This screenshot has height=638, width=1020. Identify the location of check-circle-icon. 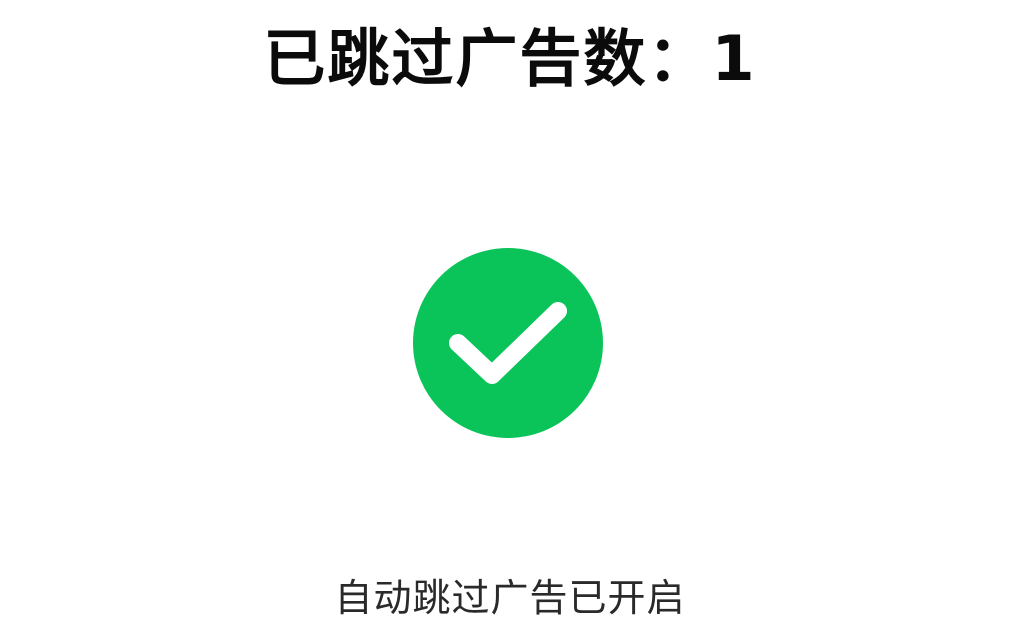
(508, 343).